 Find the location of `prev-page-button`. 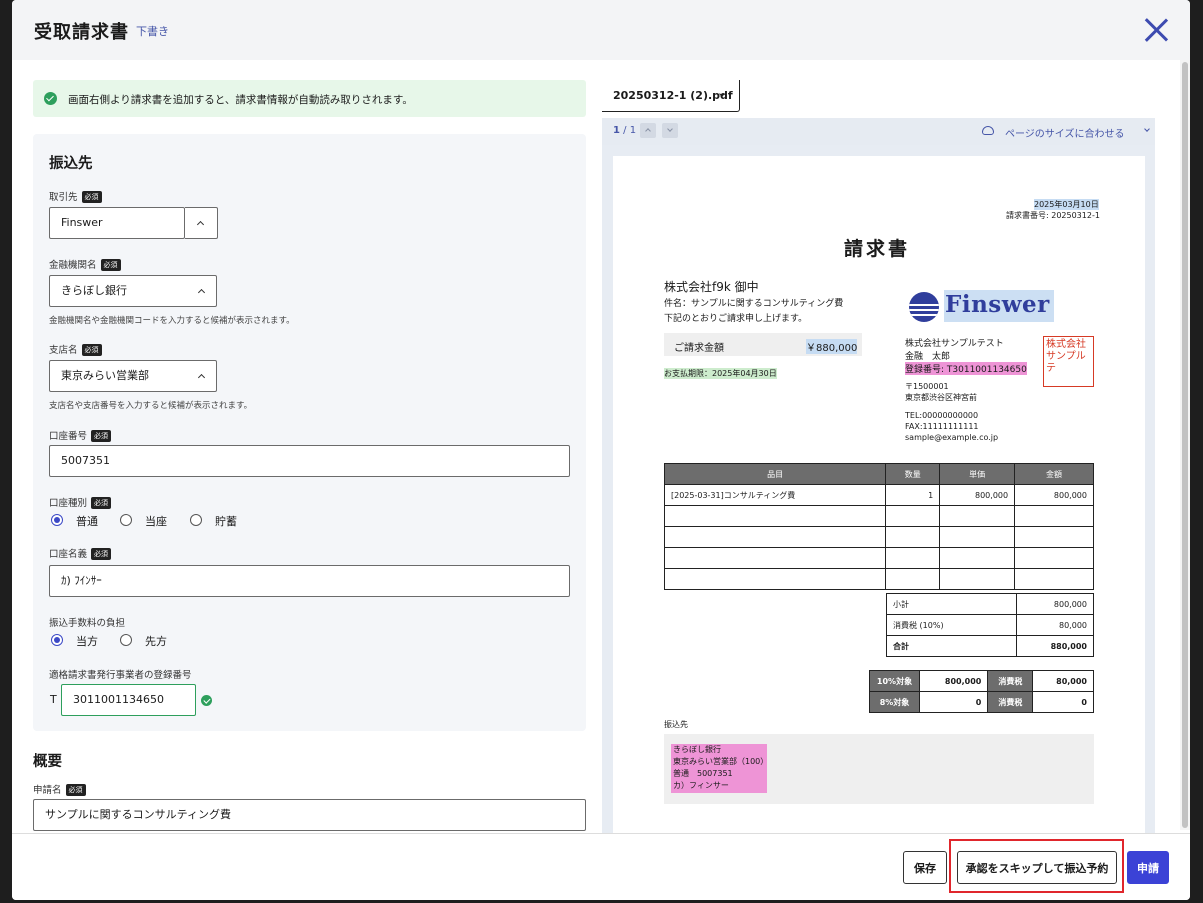

prev-page-button is located at coordinates (648, 130).